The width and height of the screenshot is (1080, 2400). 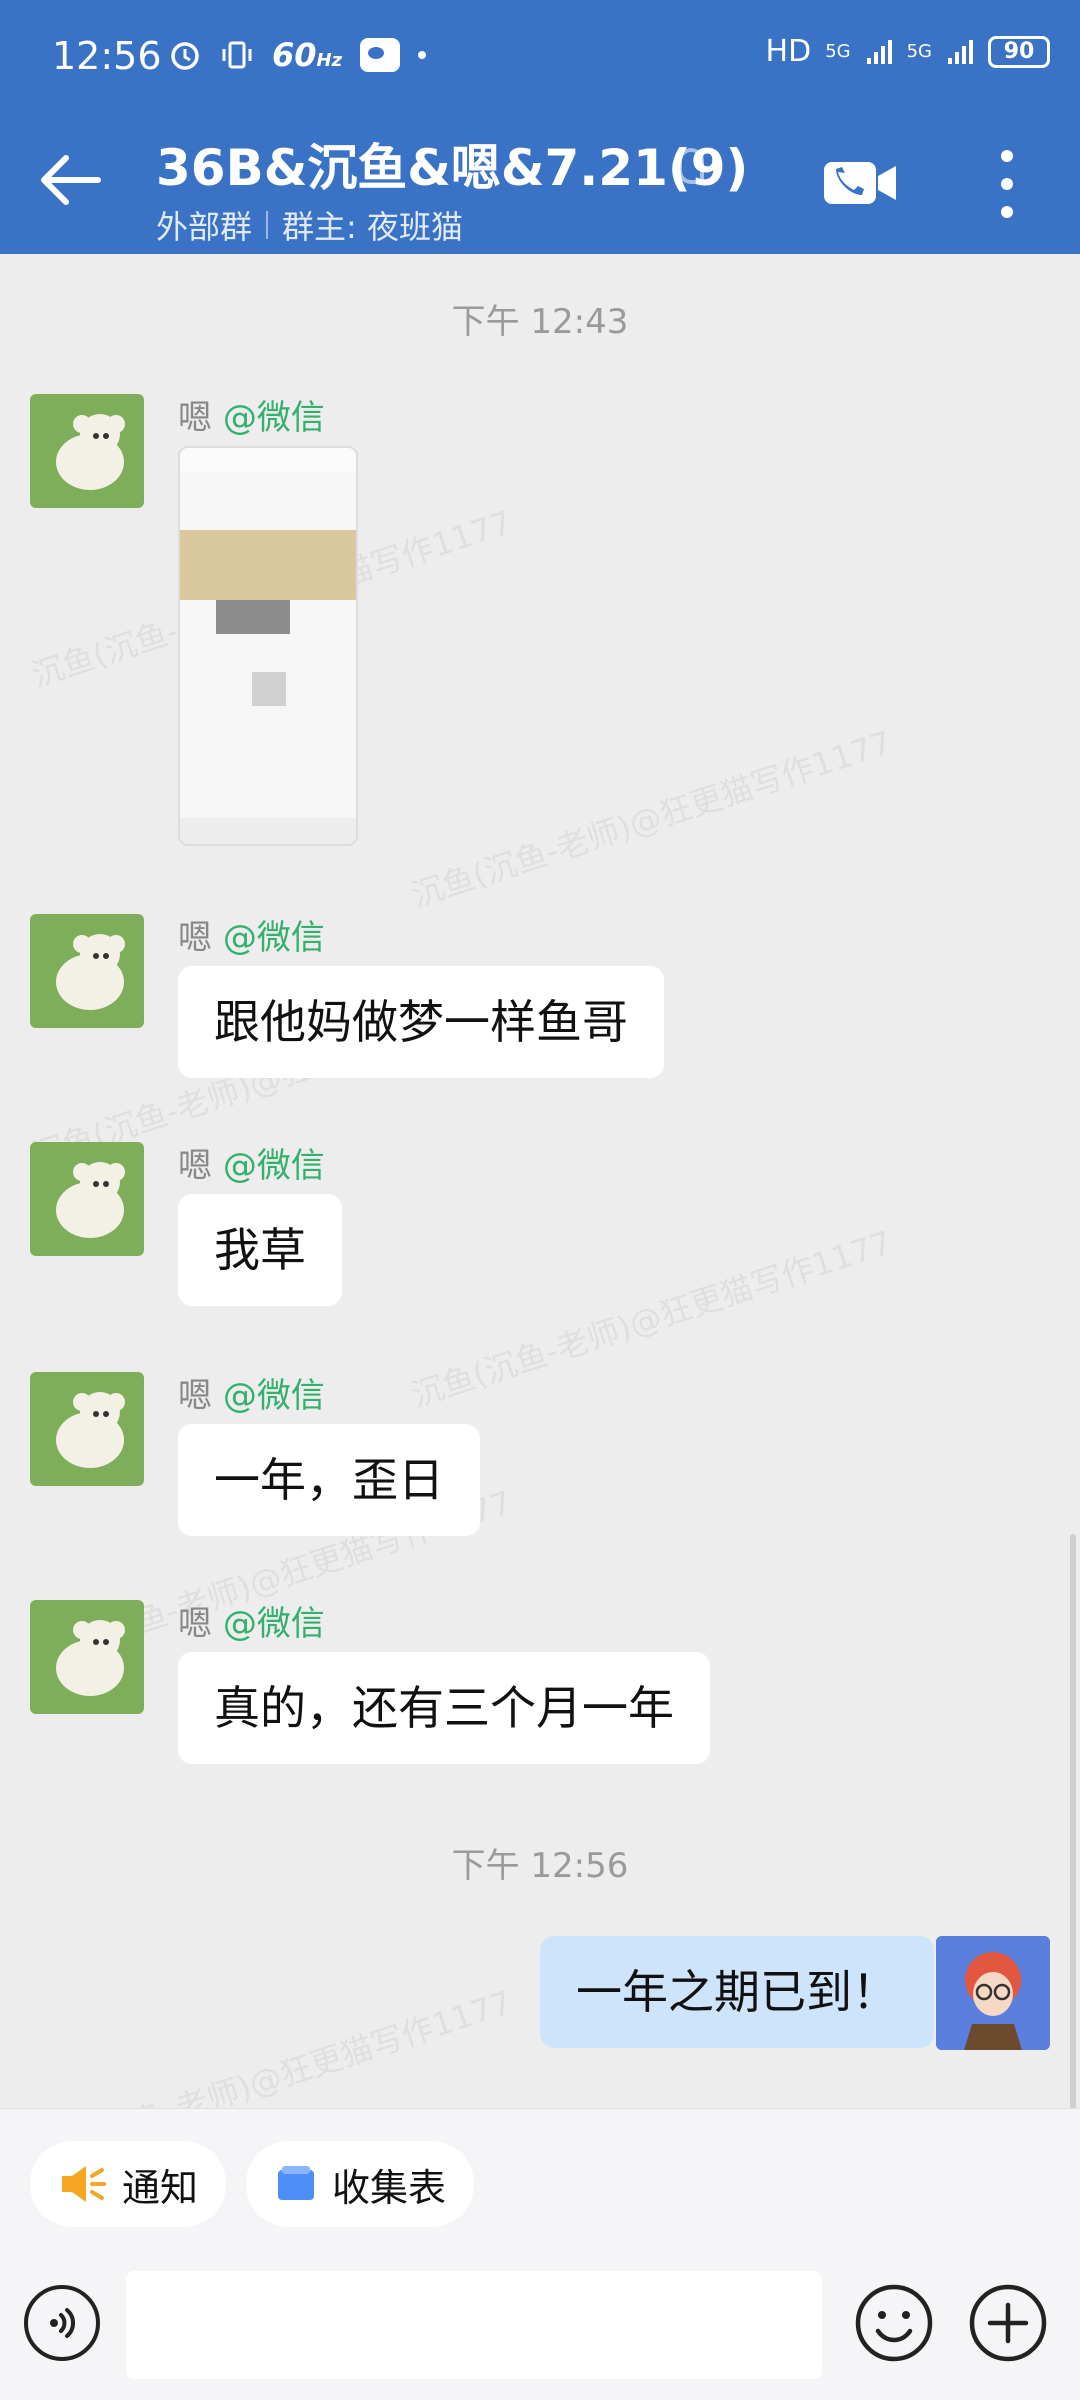 What do you see at coordinates (422, 55) in the screenshot?
I see `more-notifications-dot` at bounding box center [422, 55].